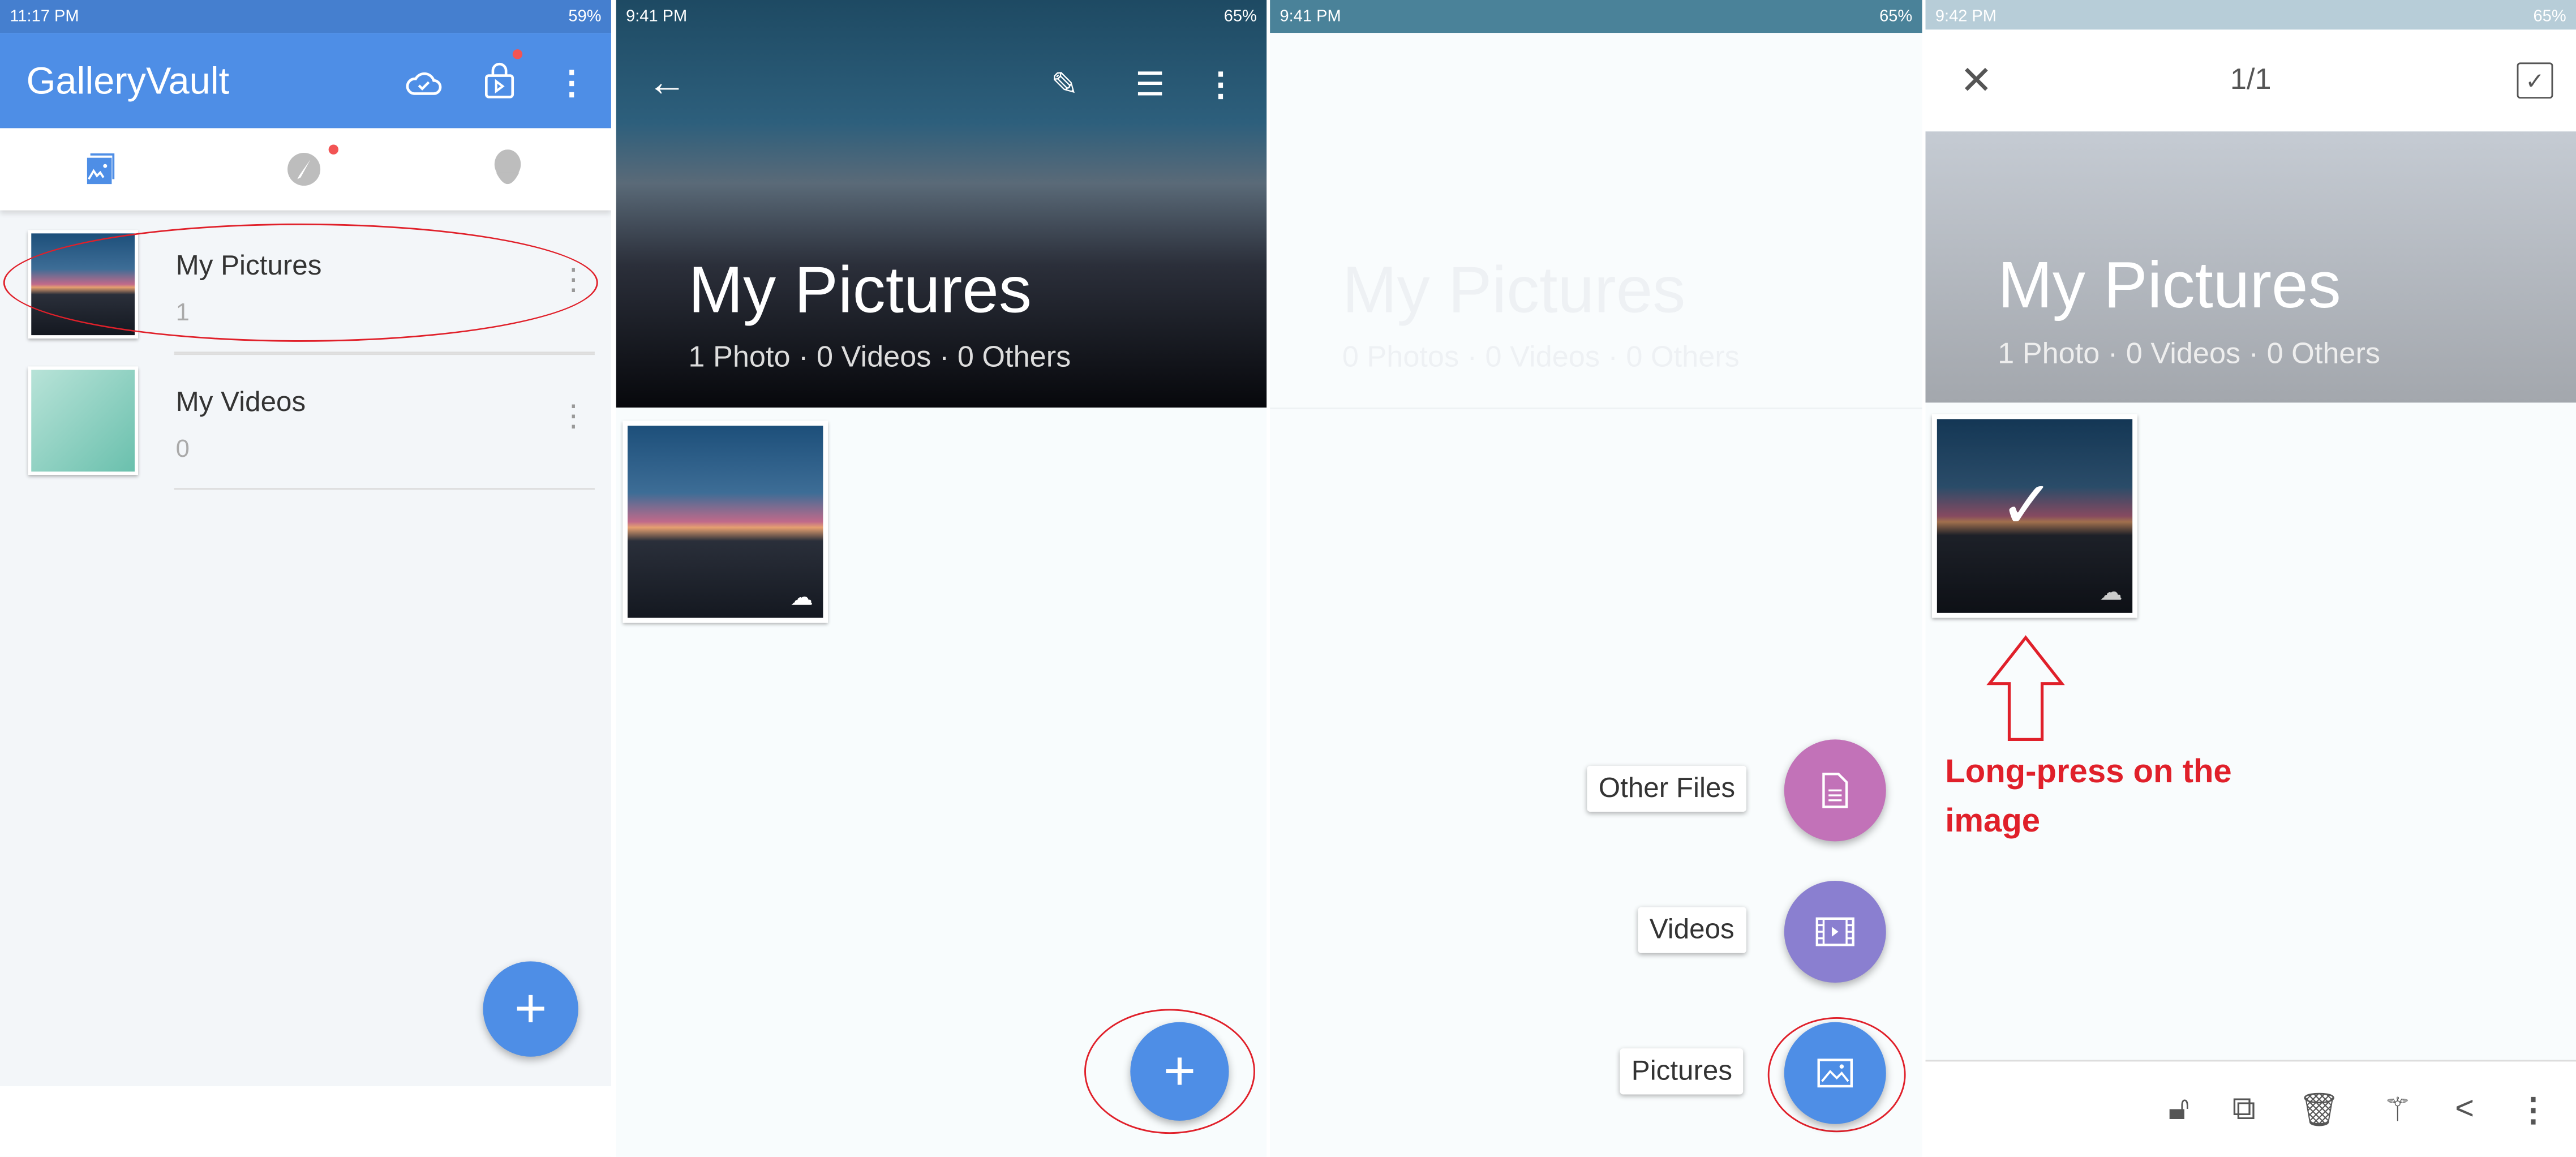 Image resolution: width=2576 pixels, height=1157 pixels. I want to click on gallery-icon, so click(101, 169).